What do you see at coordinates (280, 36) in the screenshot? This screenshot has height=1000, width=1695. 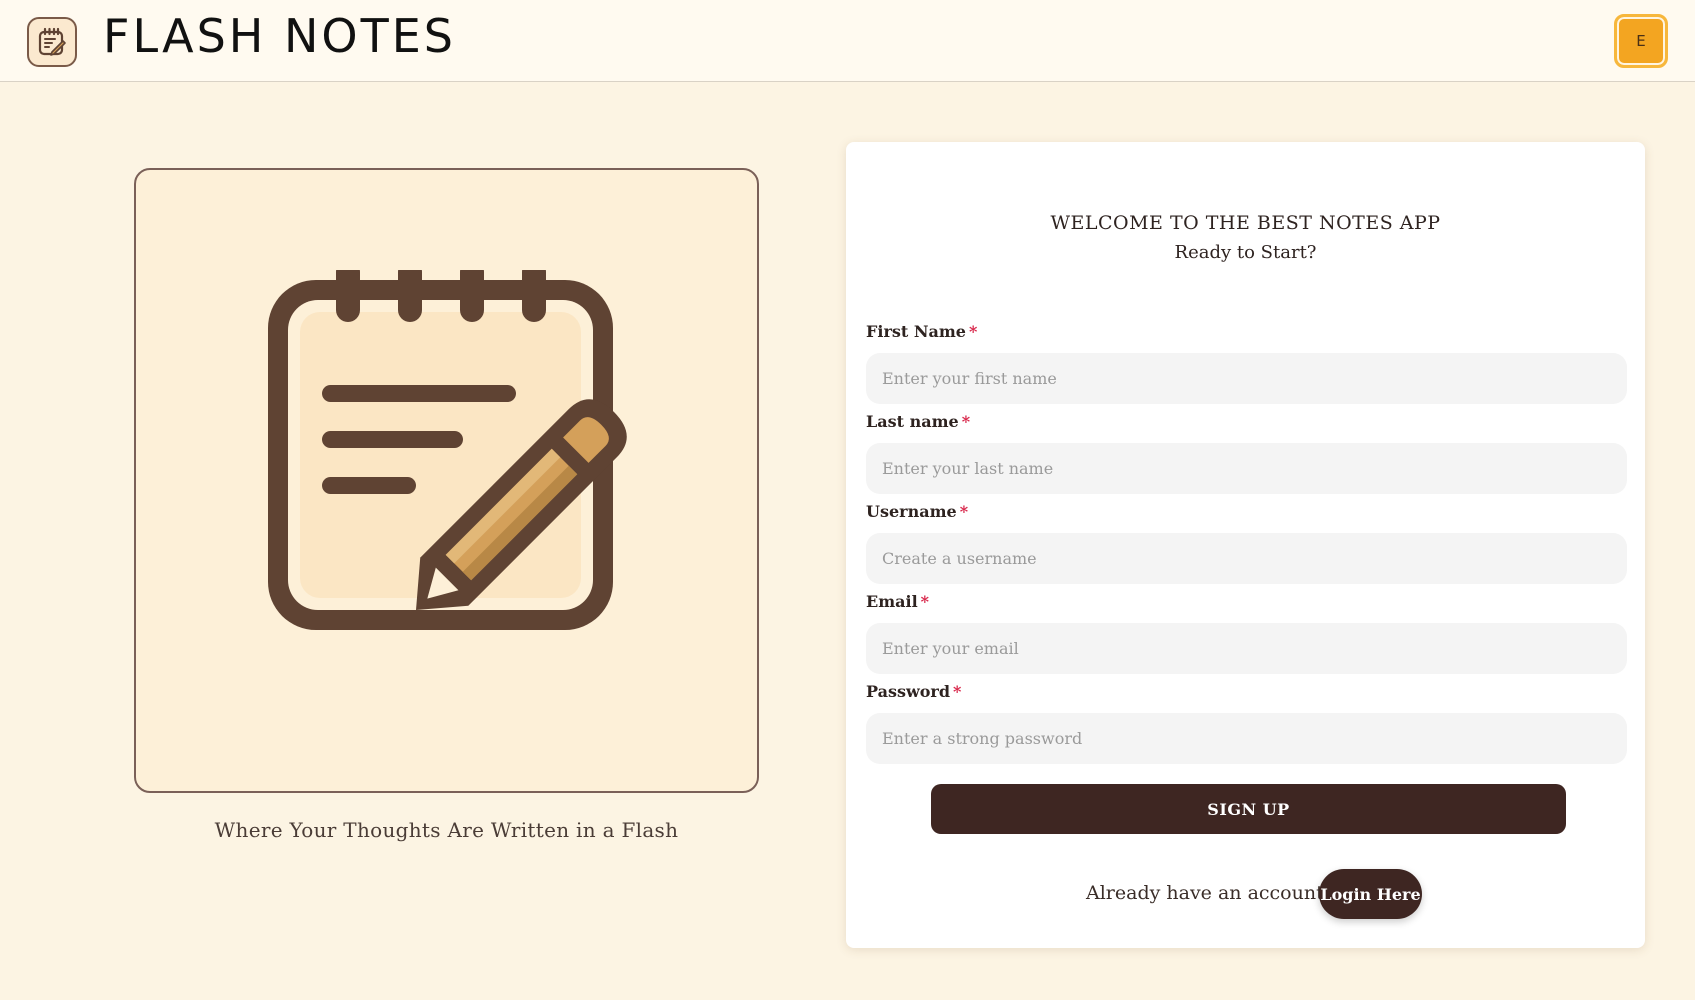 I see `app-title: FLASH NOTES` at bounding box center [280, 36].